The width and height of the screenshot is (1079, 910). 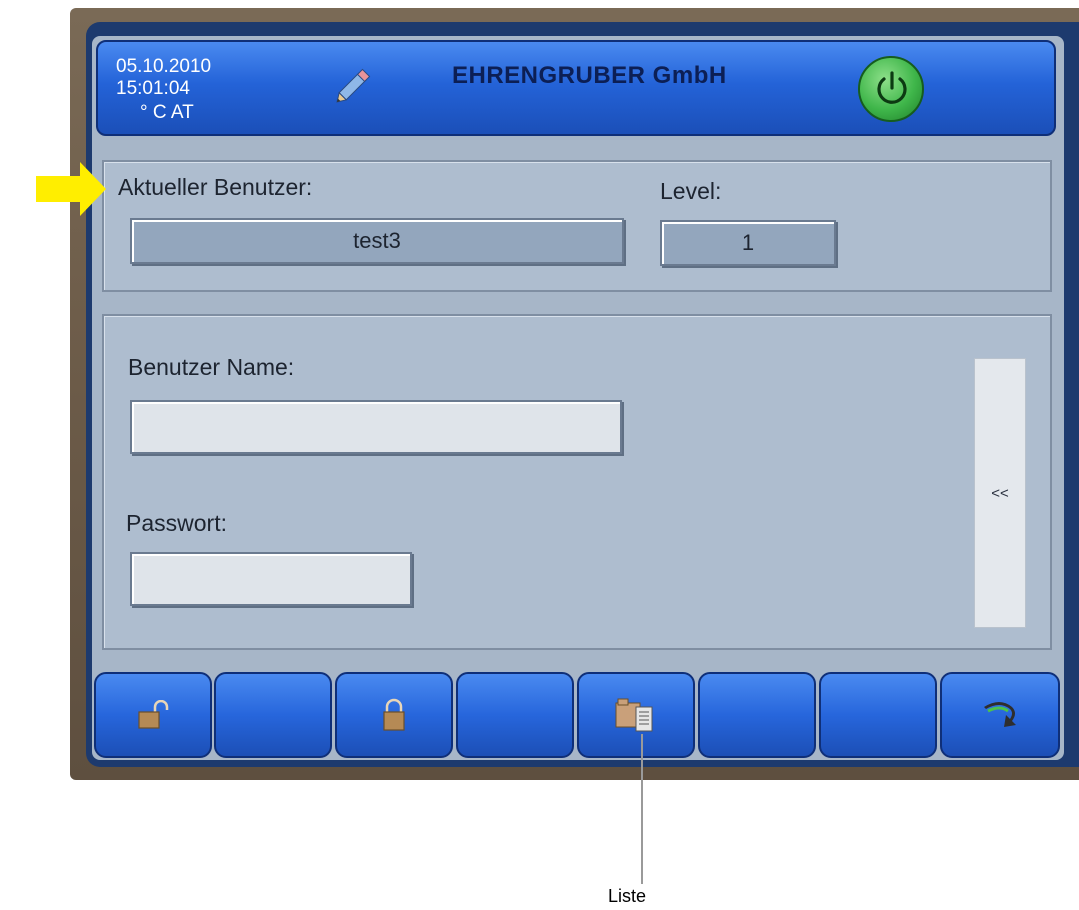 I want to click on pointer-arrow-icon, so click(x=71, y=189).